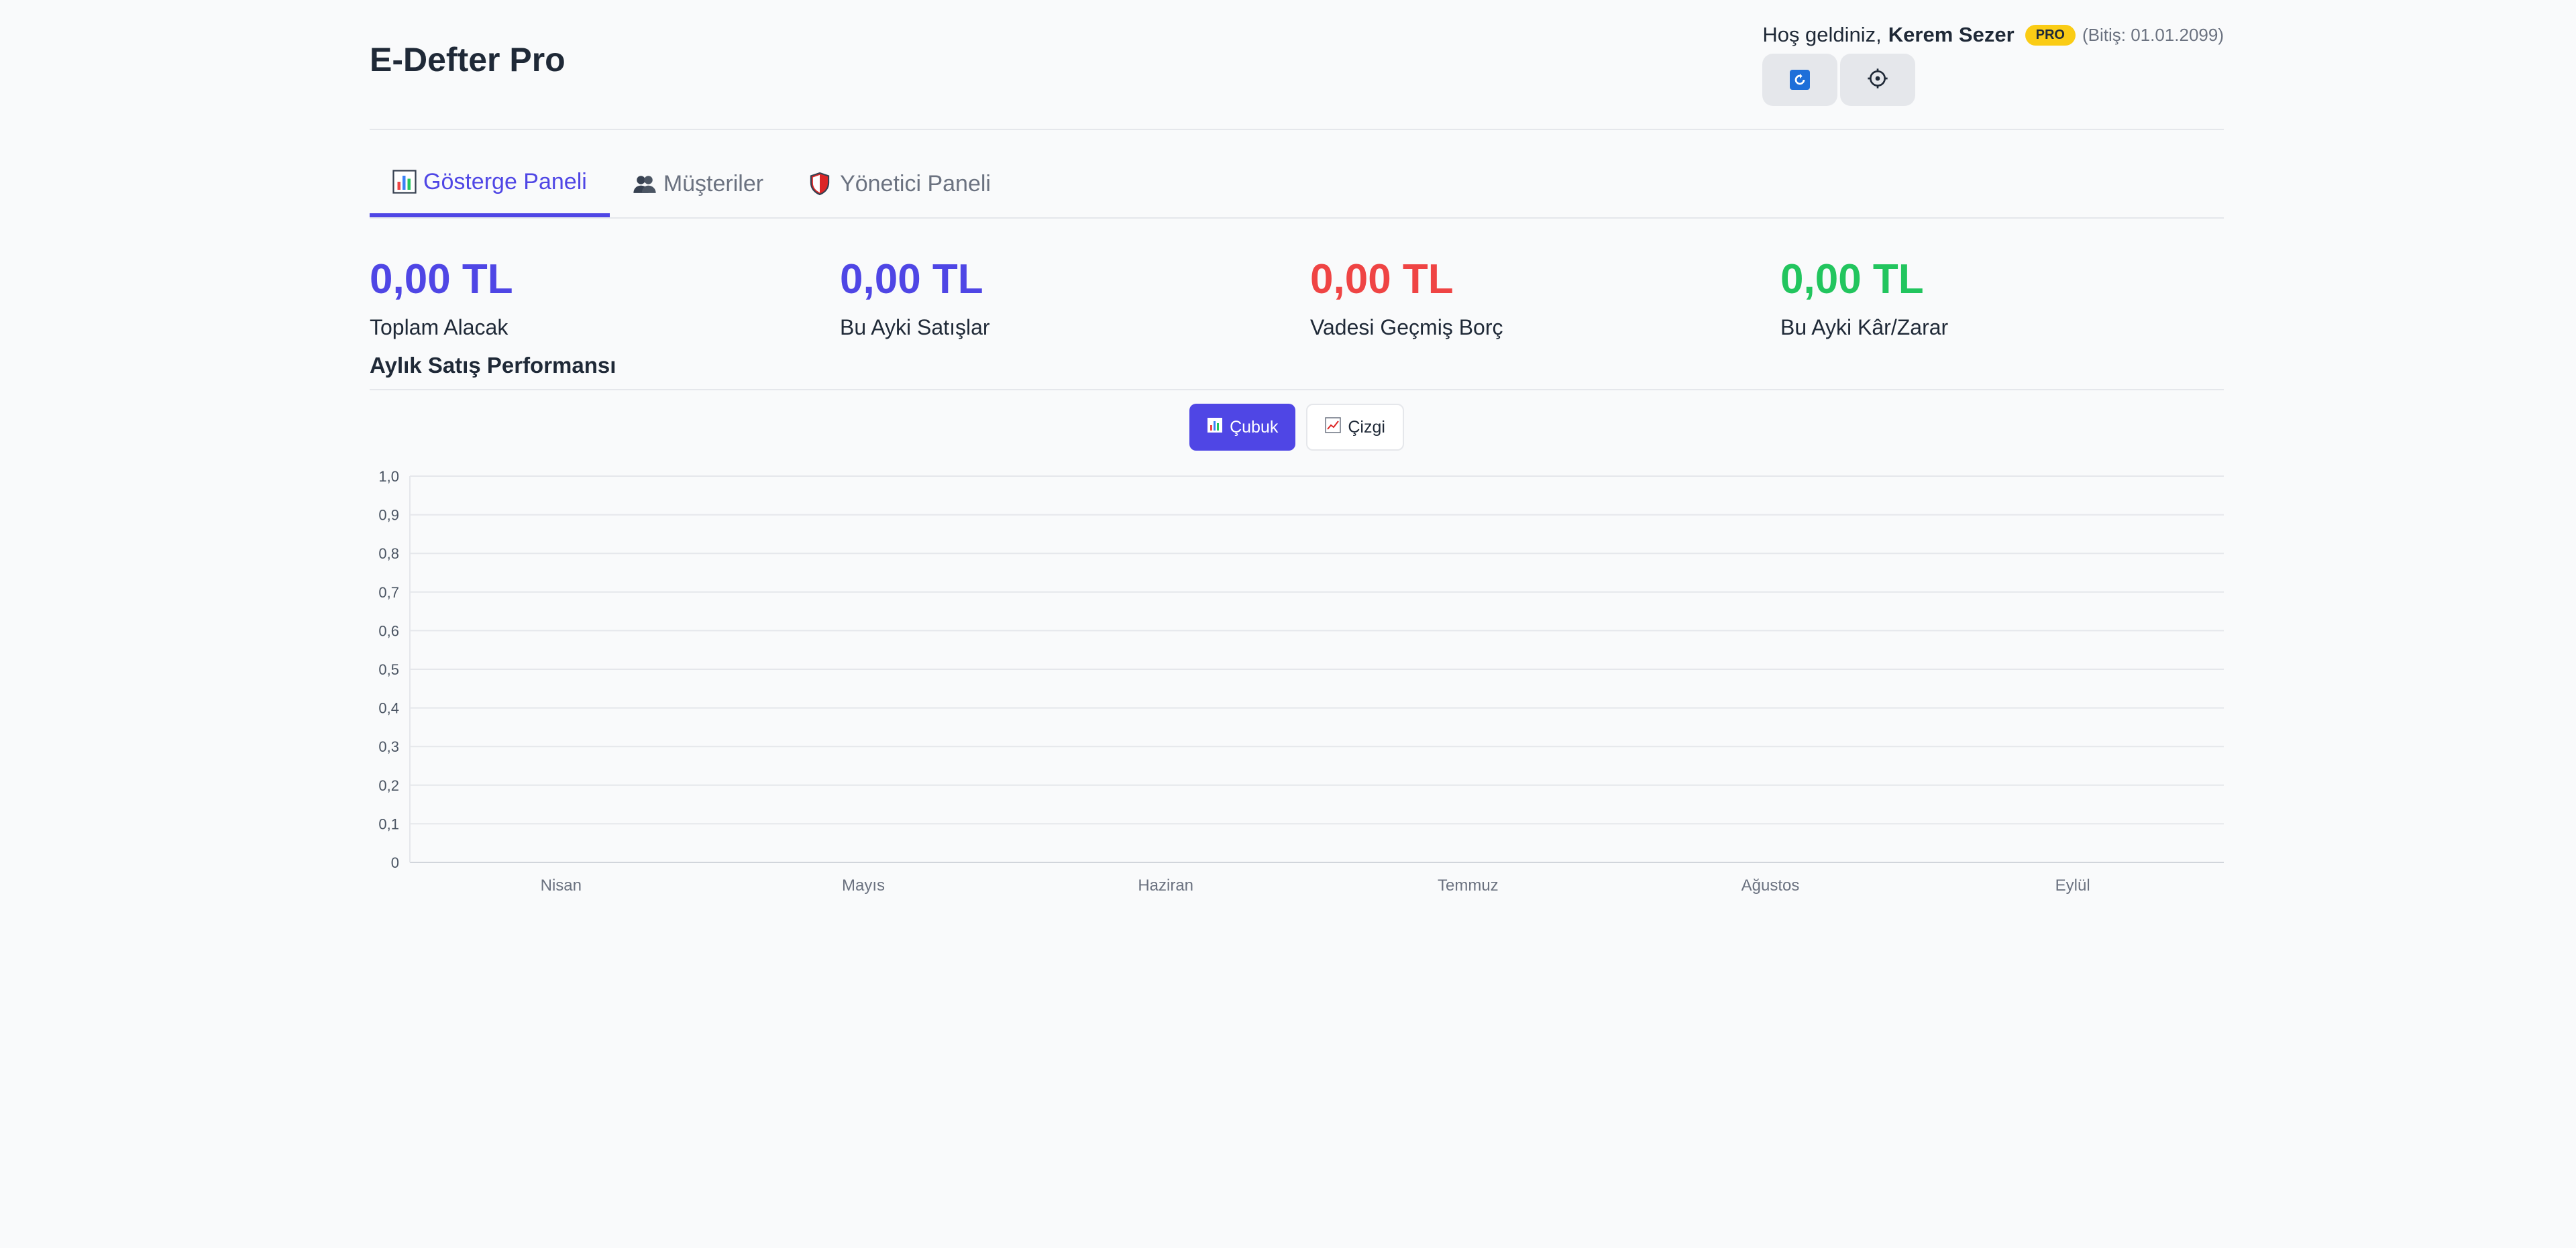 The width and height of the screenshot is (2576, 1248). I want to click on stat-label: Vadesi Geçmiş Borç, so click(1406, 327).